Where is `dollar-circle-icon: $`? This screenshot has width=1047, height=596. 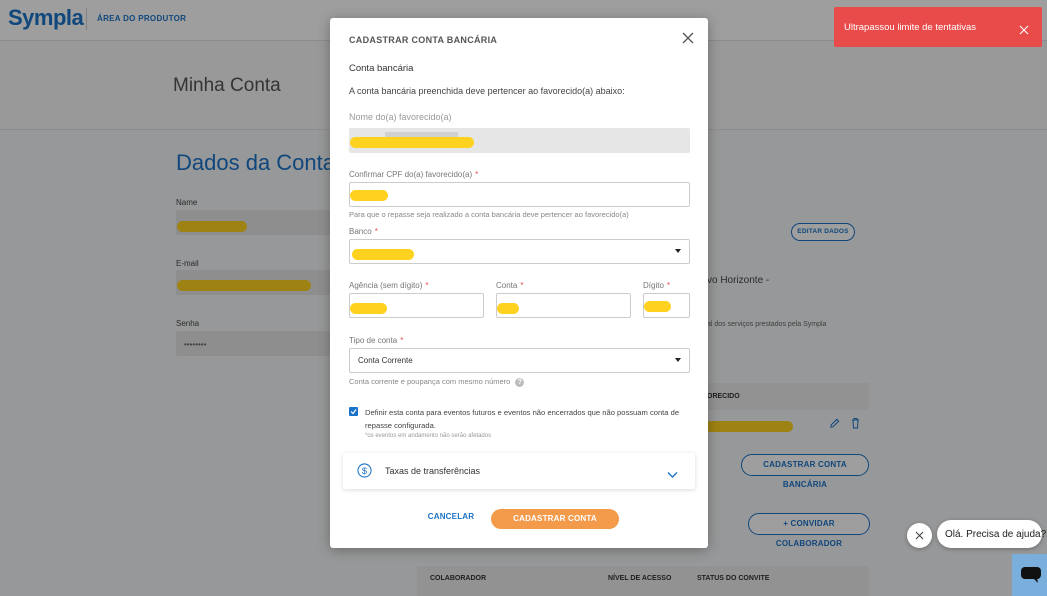 dollar-circle-icon: $ is located at coordinates (364, 473).